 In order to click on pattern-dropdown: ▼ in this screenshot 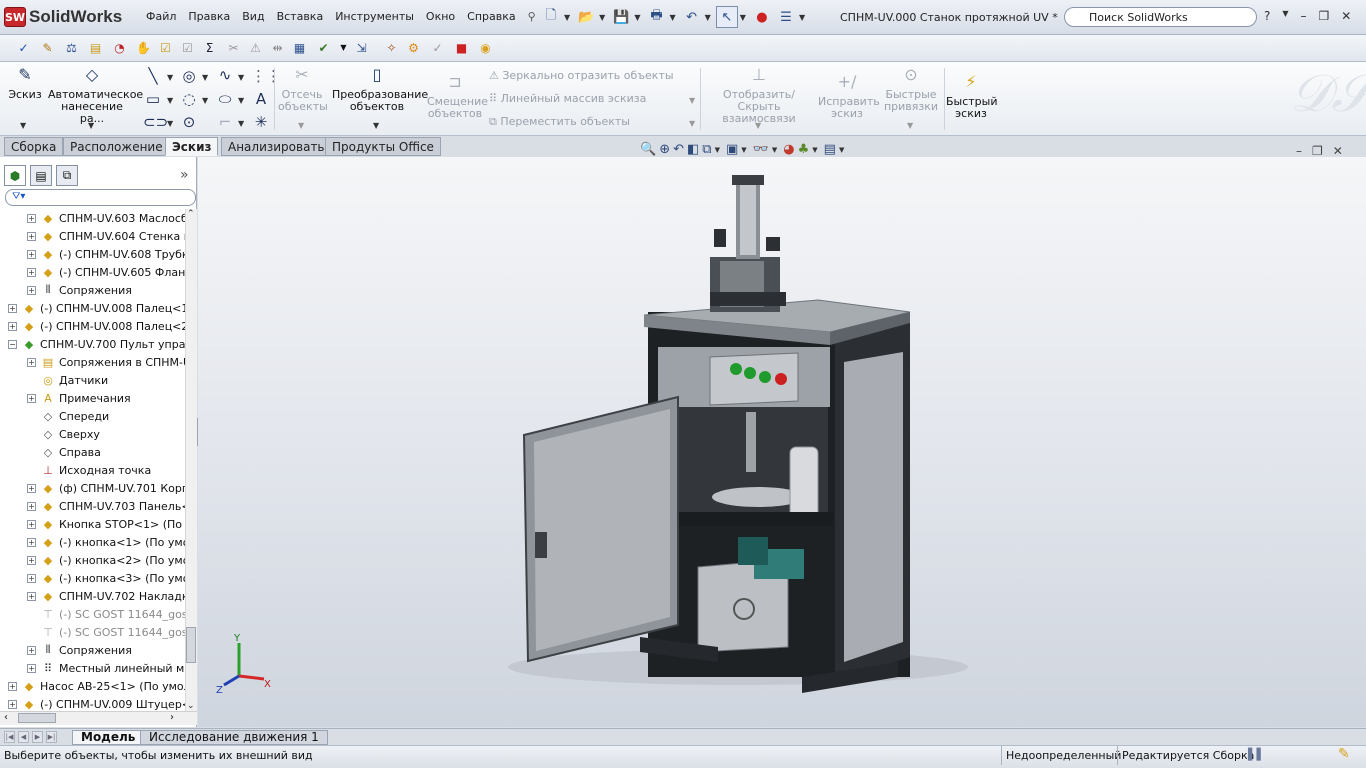, I will do `click(692, 100)`.